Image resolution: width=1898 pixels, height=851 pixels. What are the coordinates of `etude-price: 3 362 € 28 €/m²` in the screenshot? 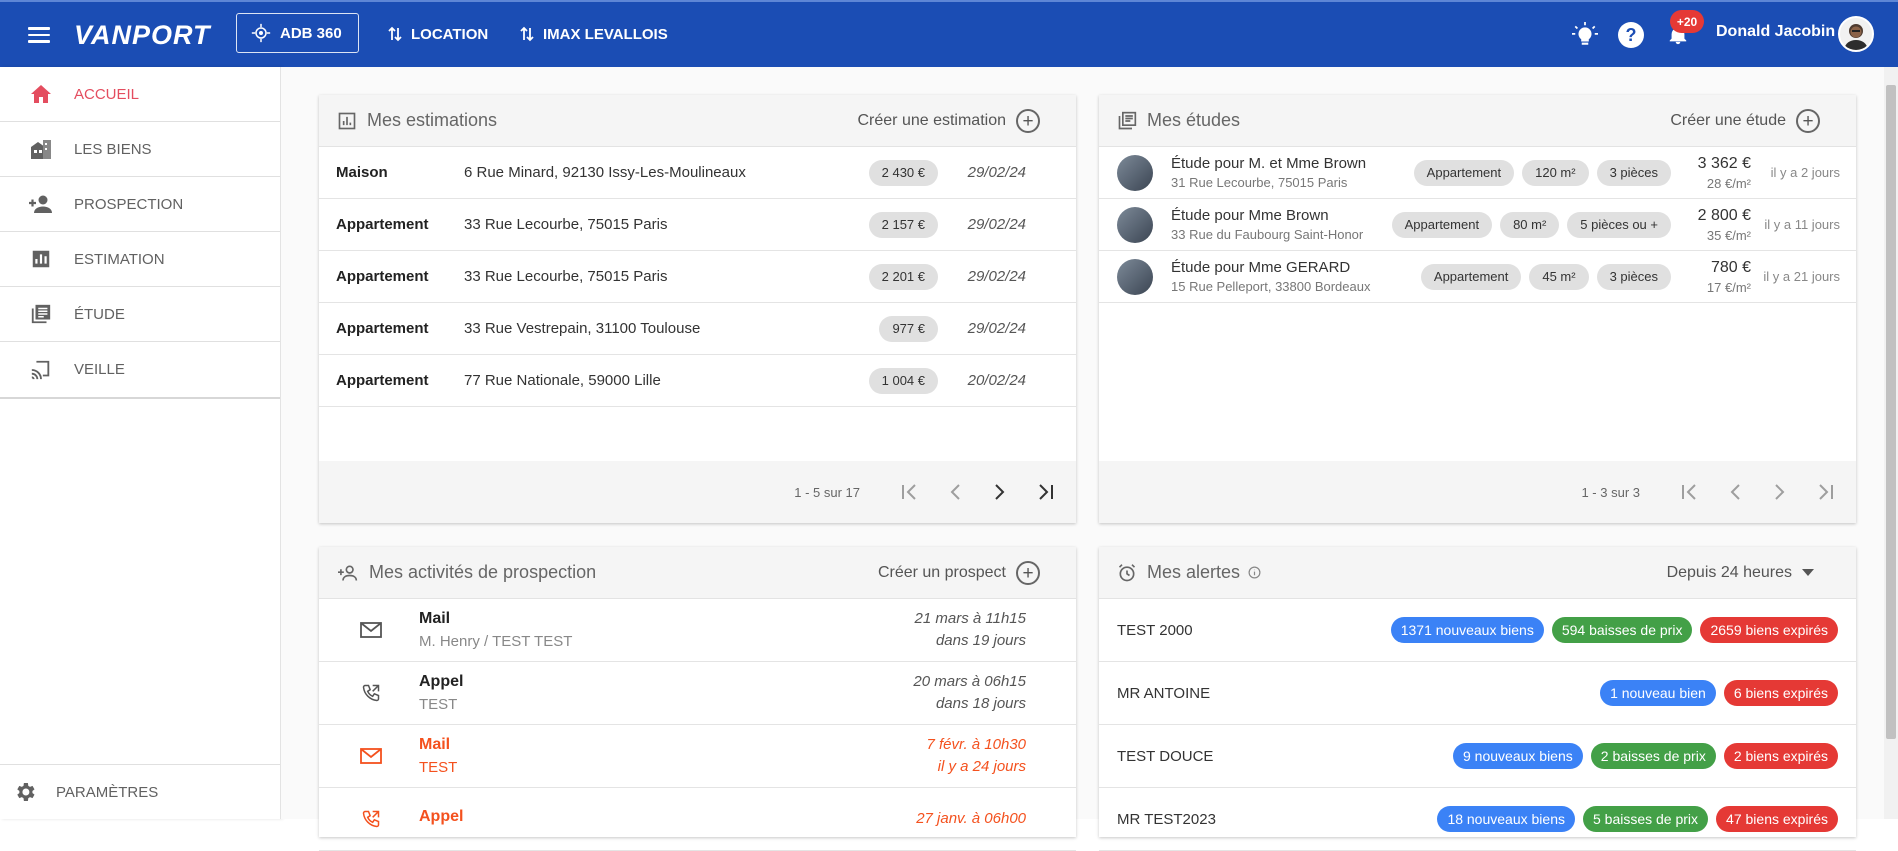 It's located at (1724, 173).